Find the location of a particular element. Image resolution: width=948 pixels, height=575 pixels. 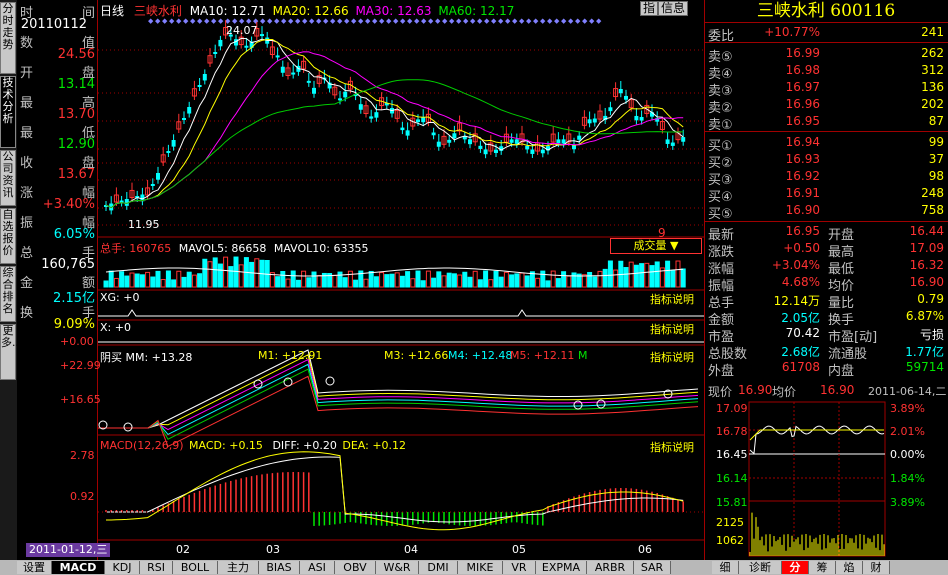

tab-sar: SAR is located at coordinates (652, 567).